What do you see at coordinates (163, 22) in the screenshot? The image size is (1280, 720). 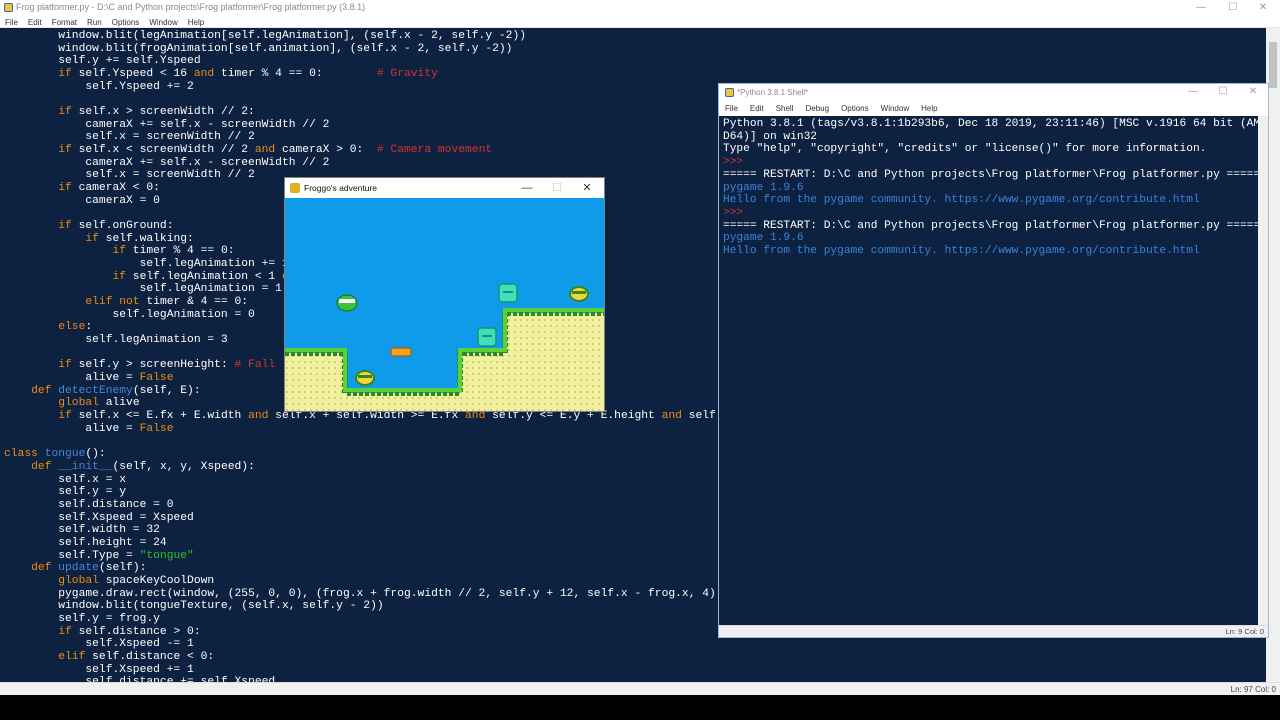 I see `menu-window: Window` at bounding box center [163, 22].